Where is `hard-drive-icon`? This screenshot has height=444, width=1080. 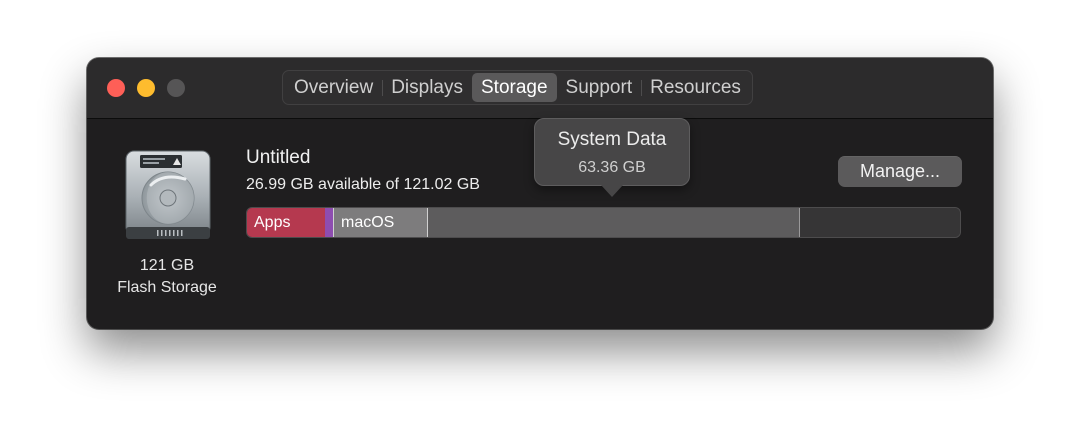
hard-drive-icon is located at coordinates (168, 194).